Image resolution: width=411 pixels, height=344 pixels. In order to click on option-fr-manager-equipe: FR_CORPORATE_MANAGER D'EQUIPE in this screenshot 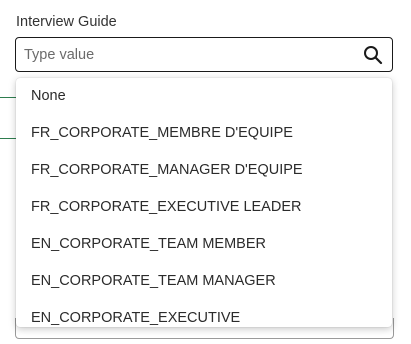, I will do `click(204, 170)`.